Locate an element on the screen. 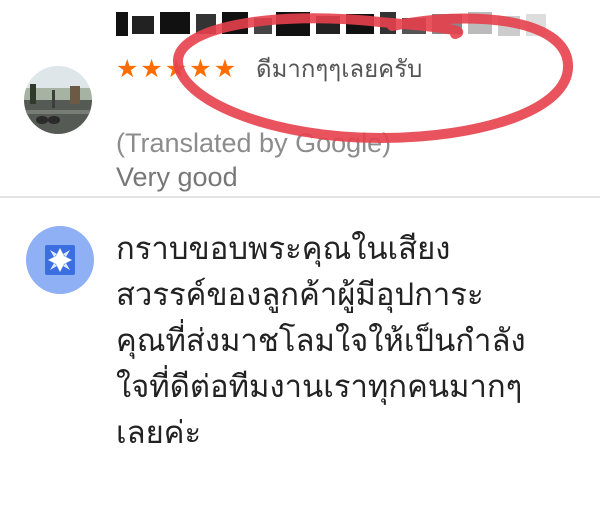  owner-avatar is located at coordinates (60, 260).